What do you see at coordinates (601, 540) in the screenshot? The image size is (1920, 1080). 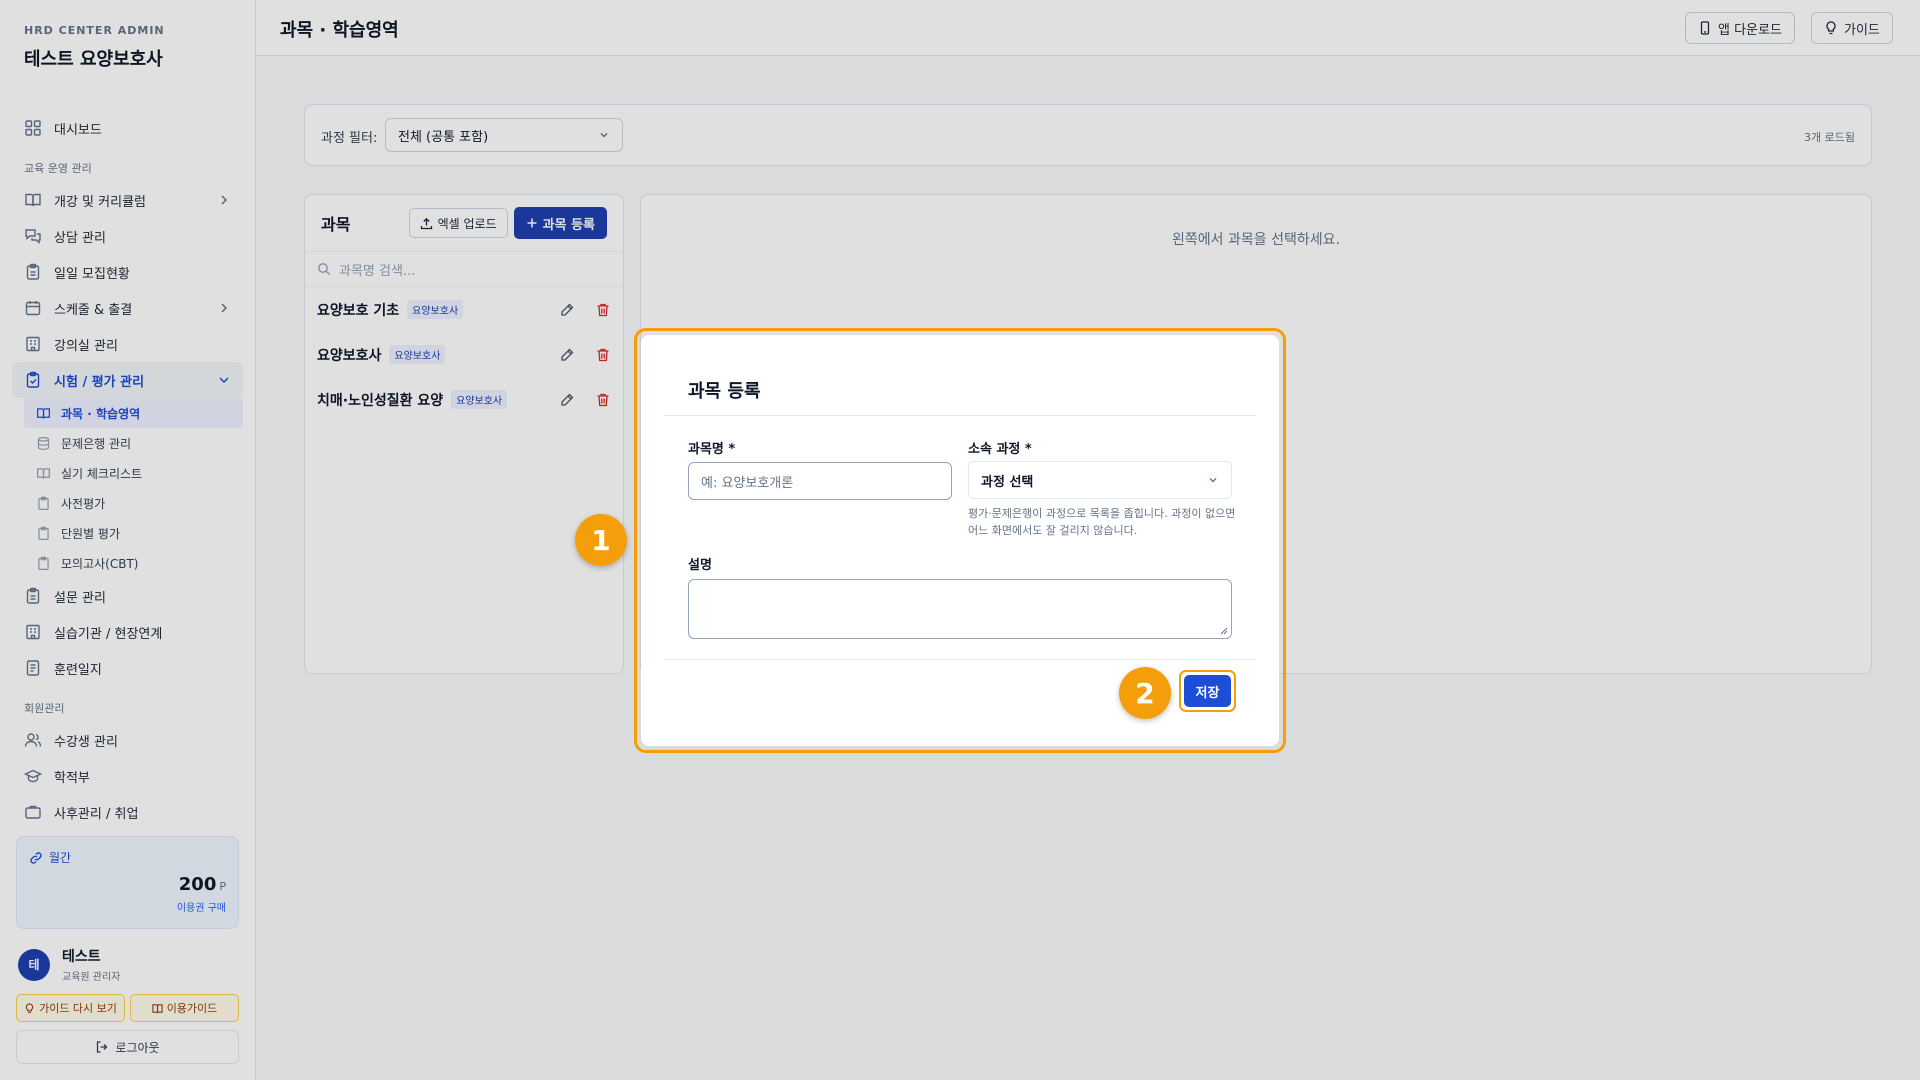 I see `step-badge-1: 1` at bounding box center [601, 540].